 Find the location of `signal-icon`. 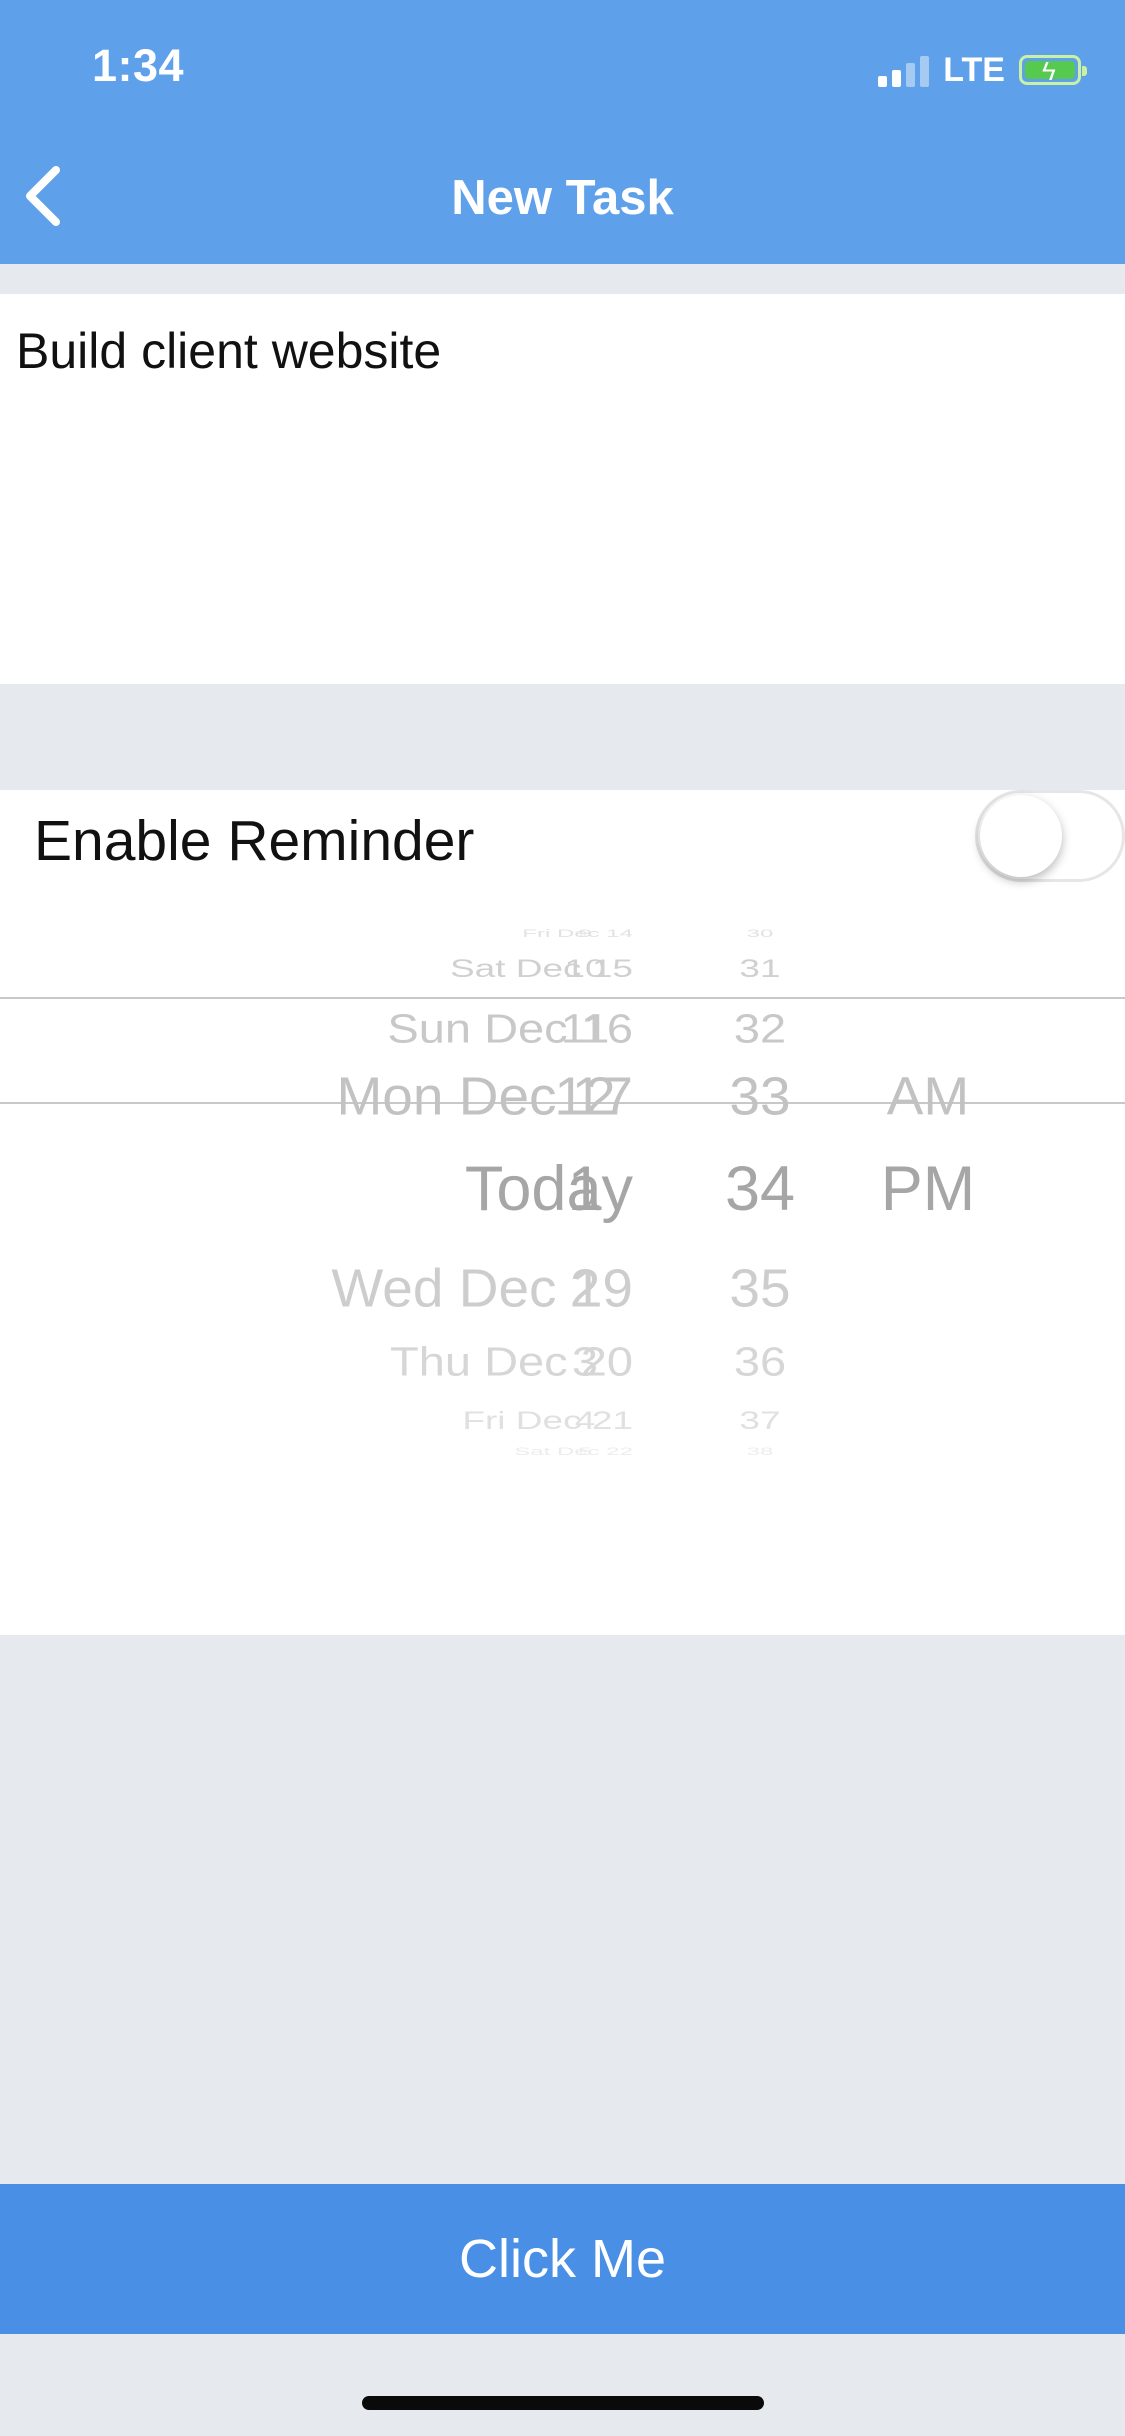

signal-icon is located at coordinates (904, 70).